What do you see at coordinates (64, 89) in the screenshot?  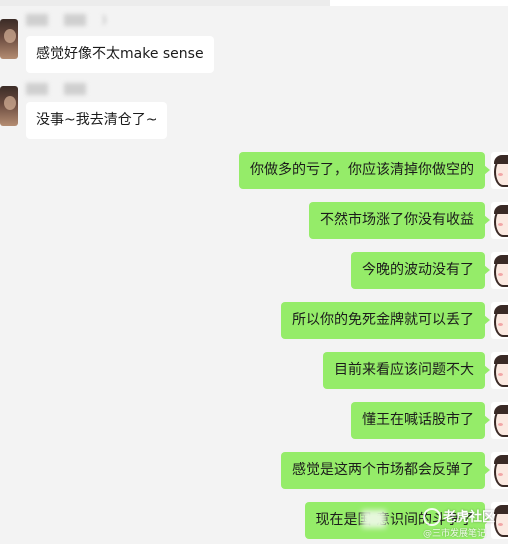 I see `contact-nickname` at bounding box center [64, 89].